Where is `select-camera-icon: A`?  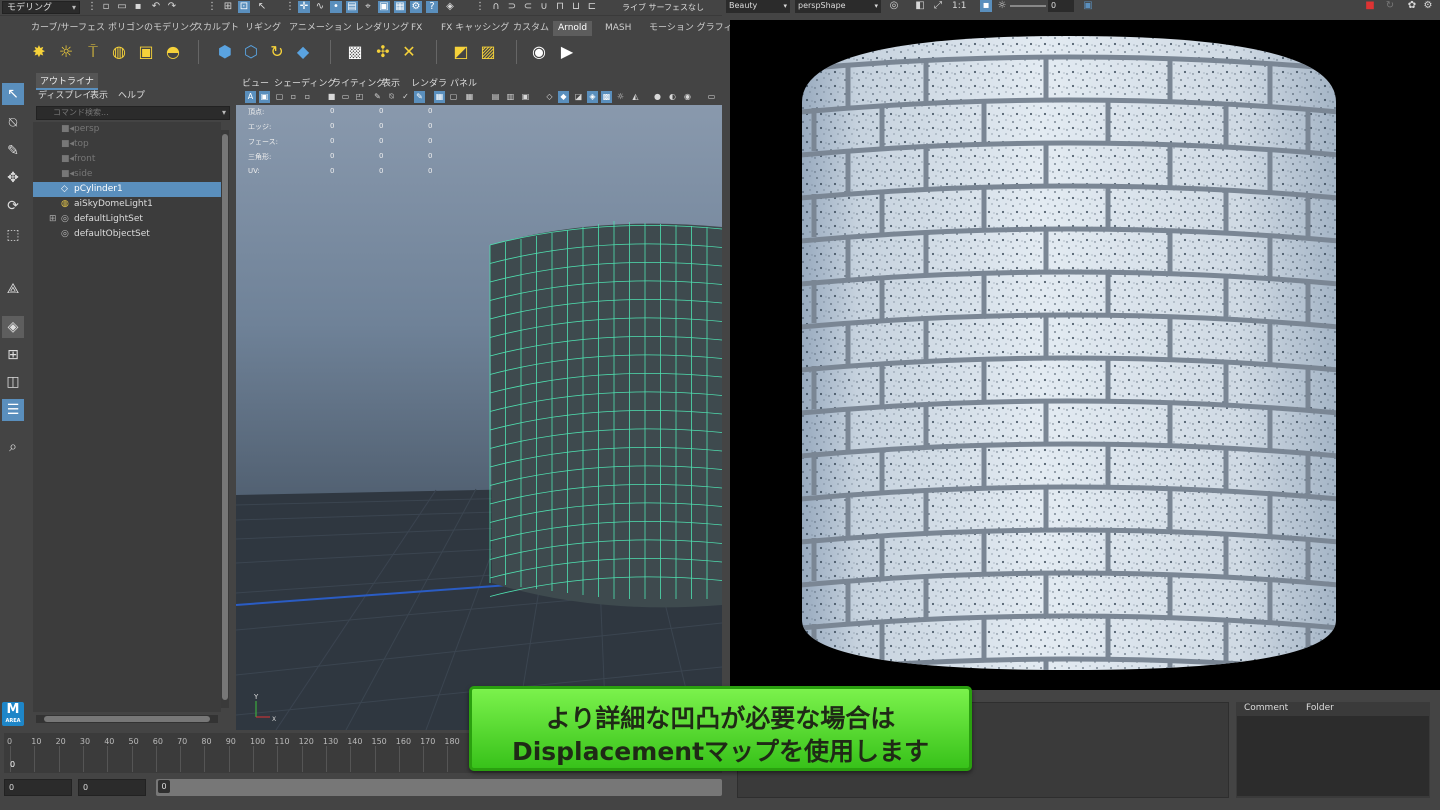
select-camera-icon: A is located at coordinates (250, 97).